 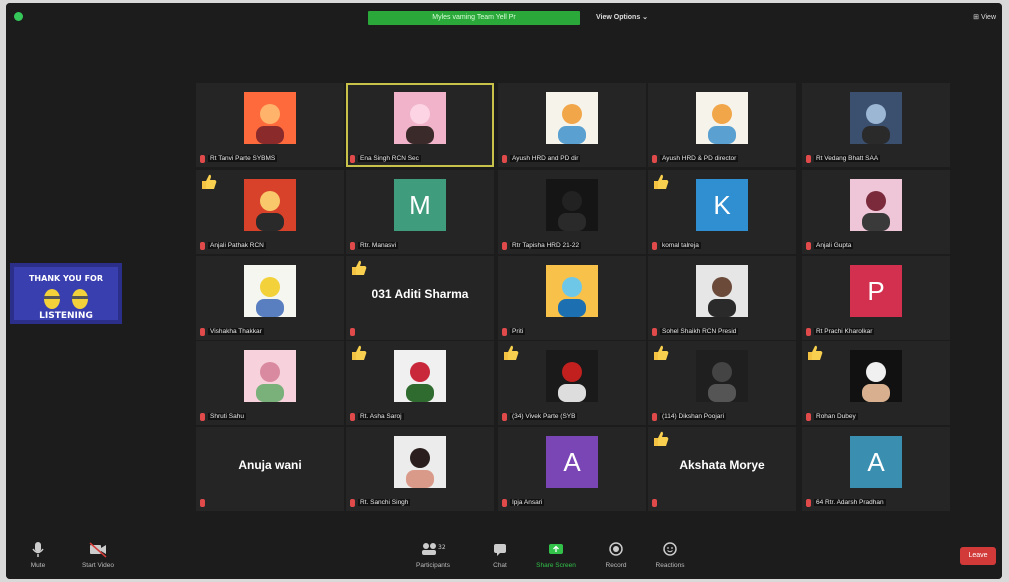 I want to click on video-camera-icon, so click(x=98, y=550).